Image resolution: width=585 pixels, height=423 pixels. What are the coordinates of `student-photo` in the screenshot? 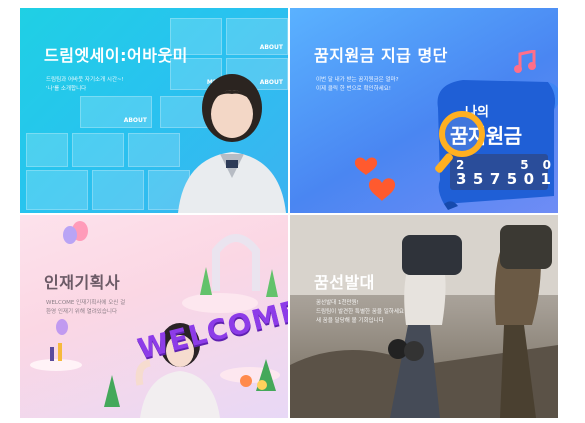 It's located at (232, 143).